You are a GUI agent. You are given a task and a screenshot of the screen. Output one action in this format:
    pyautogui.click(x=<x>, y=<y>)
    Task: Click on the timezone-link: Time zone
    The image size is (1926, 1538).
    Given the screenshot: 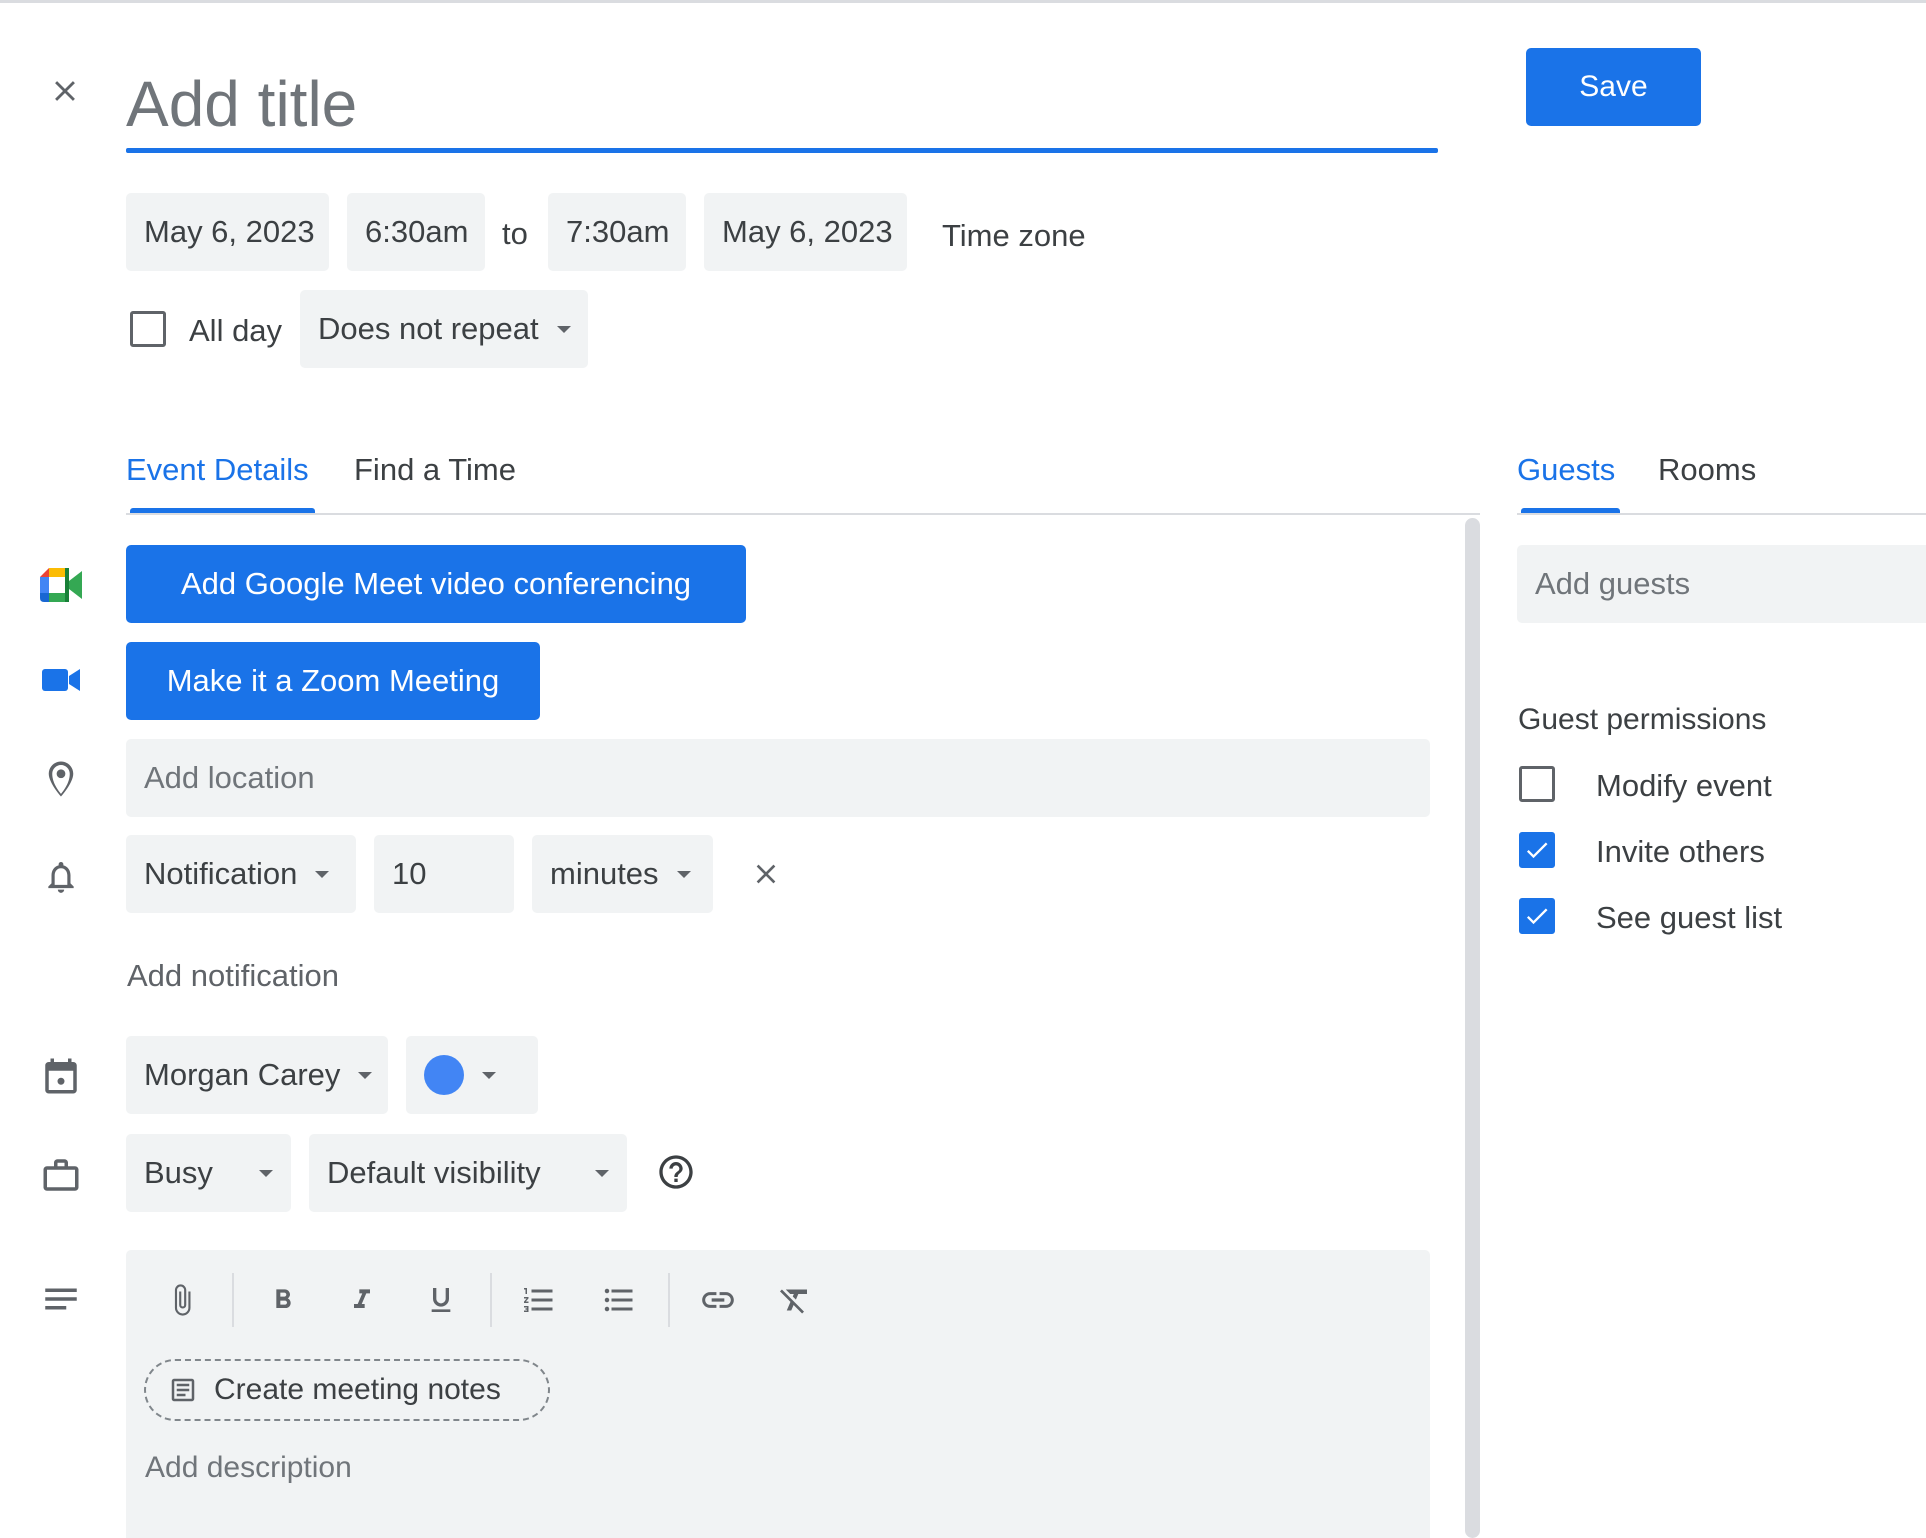 What is the action you would take?
    pyautogui.click(x=1014, y=236)
    